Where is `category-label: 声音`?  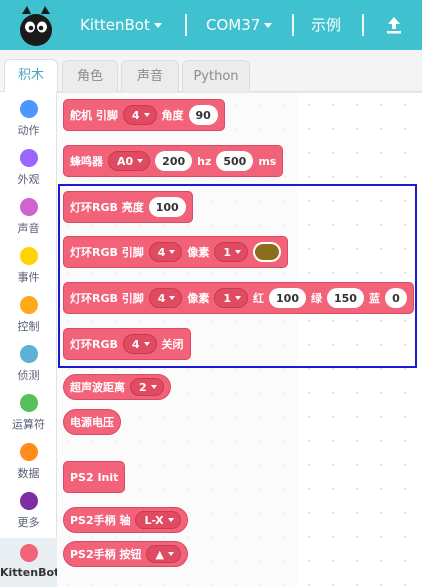
category-label: 声音 is located at coordinates (28, 228).